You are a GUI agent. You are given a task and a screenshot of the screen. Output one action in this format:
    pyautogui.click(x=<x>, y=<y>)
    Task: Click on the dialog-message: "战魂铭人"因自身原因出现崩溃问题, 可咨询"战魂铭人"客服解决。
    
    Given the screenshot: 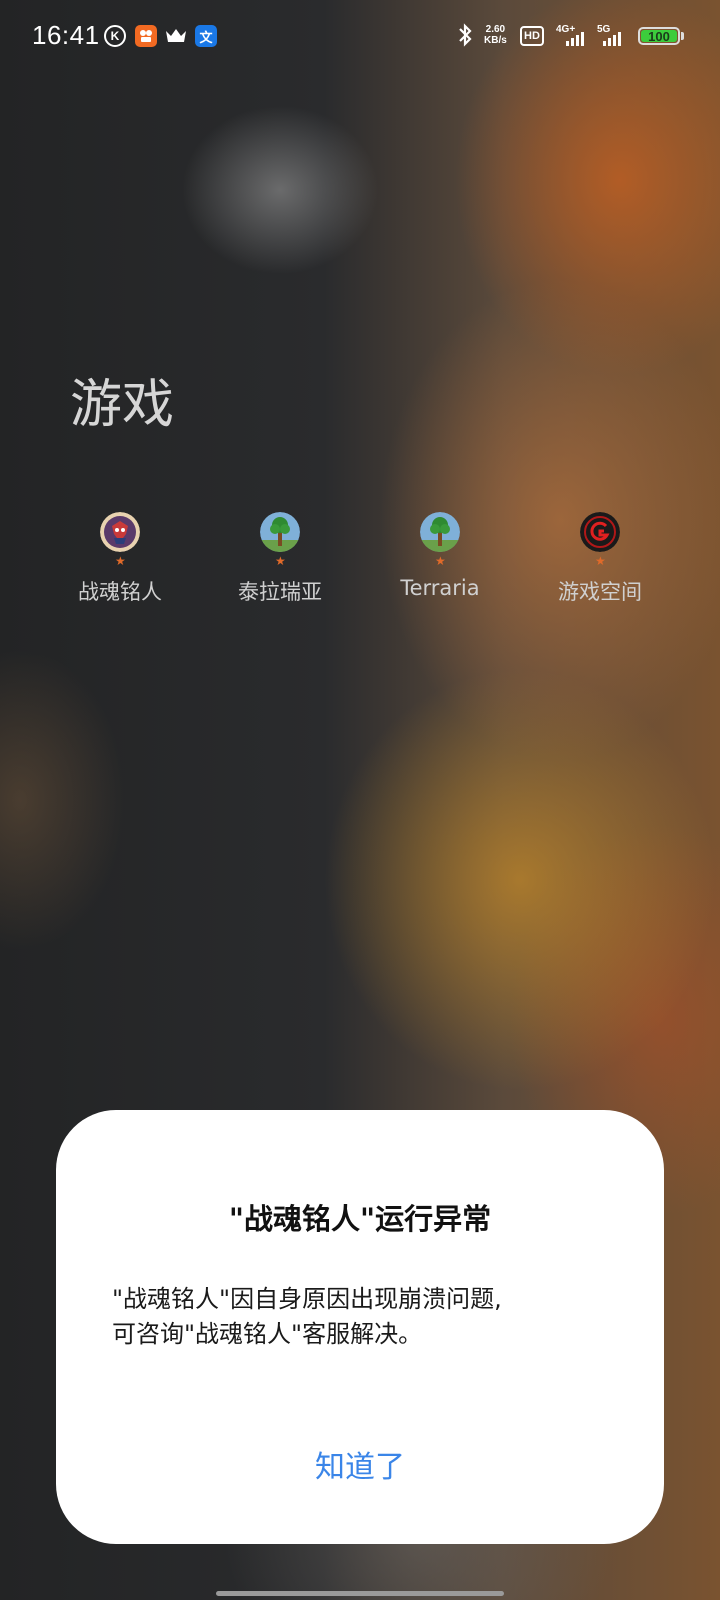 What is the action you would take?
    pyautogui.click(x=362, y=1317)
    